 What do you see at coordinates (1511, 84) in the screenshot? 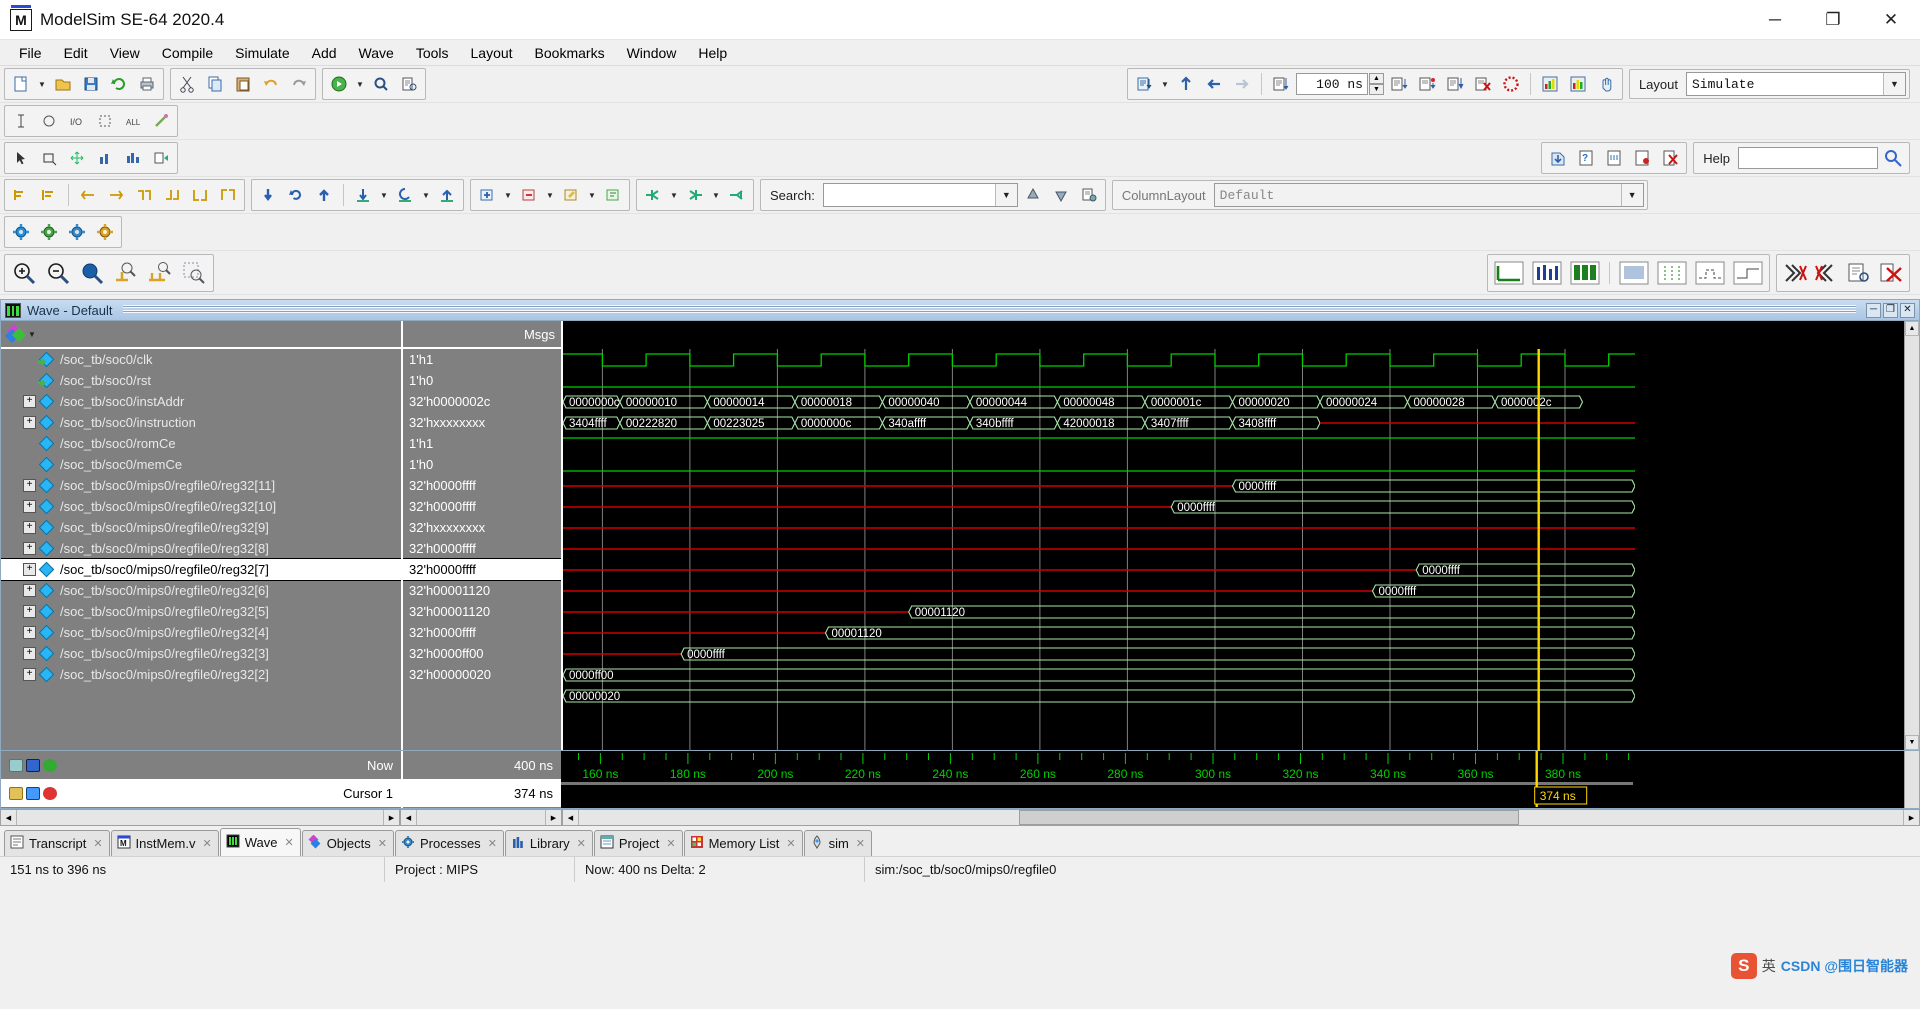
I see `stop-icon` at bounding box center [1511, 84].